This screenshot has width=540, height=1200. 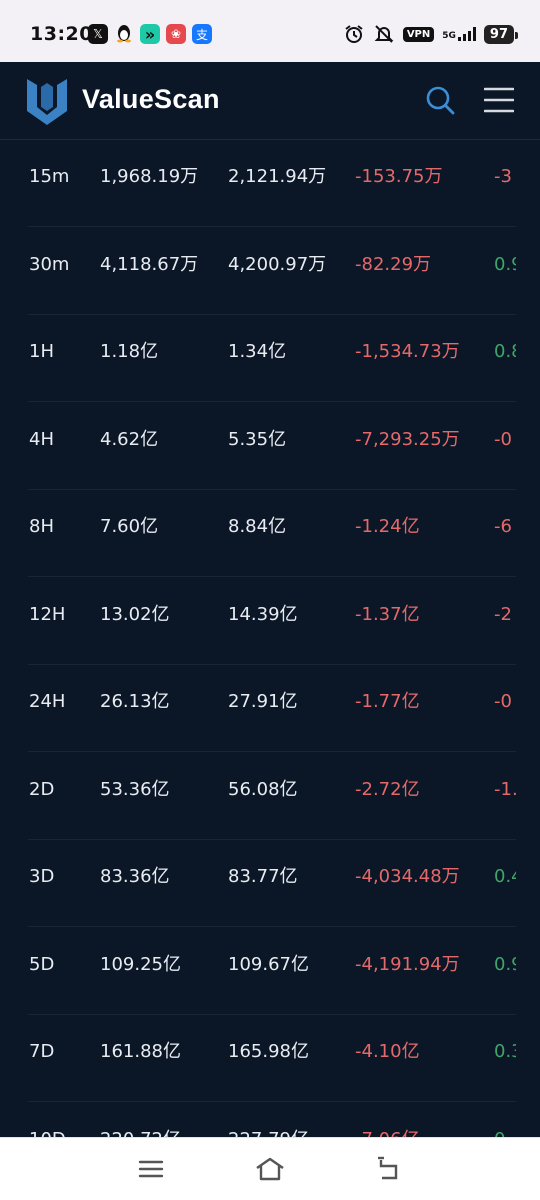 I want to click on notification-app-icons: 𝕏 » ❀ 支, so click(x=150, y=34).